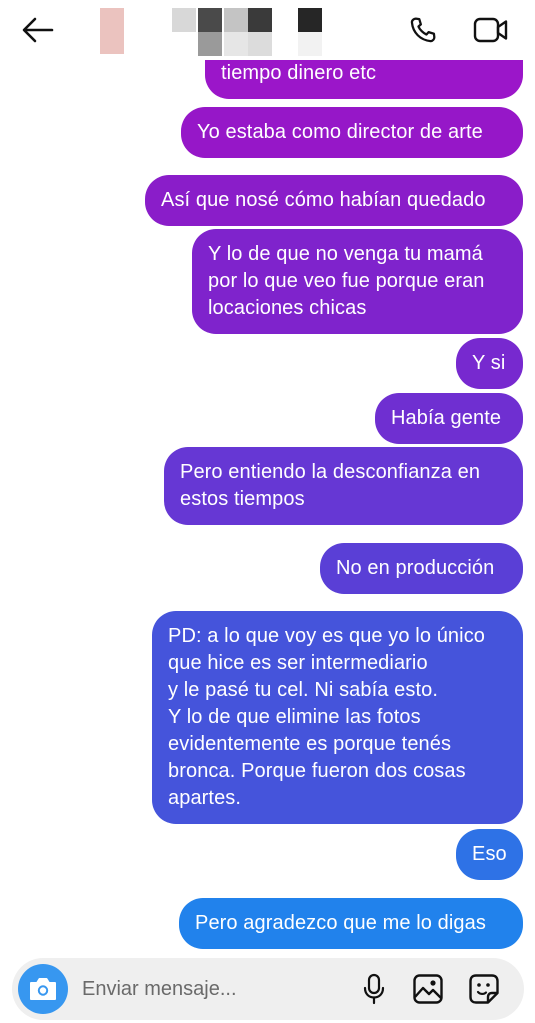 The image size is (535, 1023). I want to click on sticker-button, so click(484, 989).